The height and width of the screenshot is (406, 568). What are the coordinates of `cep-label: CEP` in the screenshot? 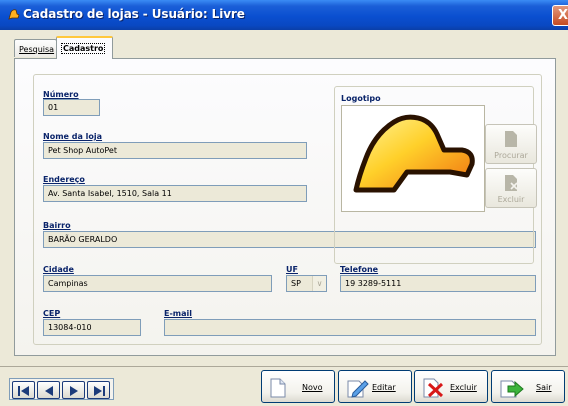 It's located at (52, 313).